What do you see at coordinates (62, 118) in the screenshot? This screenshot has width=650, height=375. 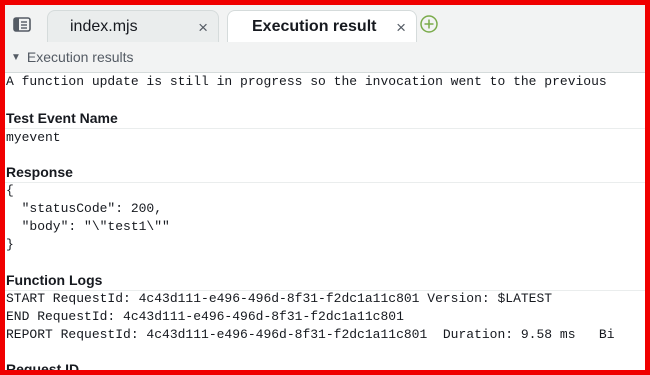 I see `test-event-heading: Test Event Name` at bounding box center [62, 118].